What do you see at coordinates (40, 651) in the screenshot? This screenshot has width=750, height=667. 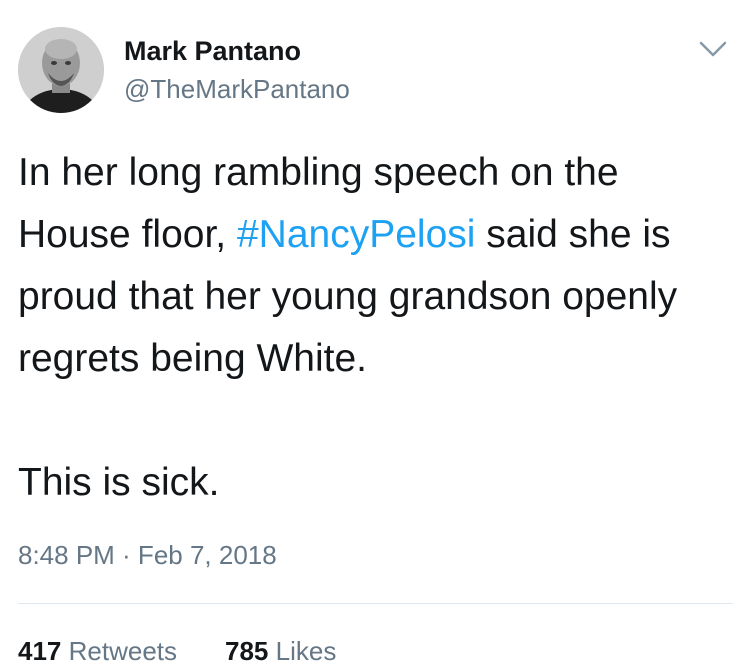 I see `retweets-count: 417` at bounding box center [40, 651].